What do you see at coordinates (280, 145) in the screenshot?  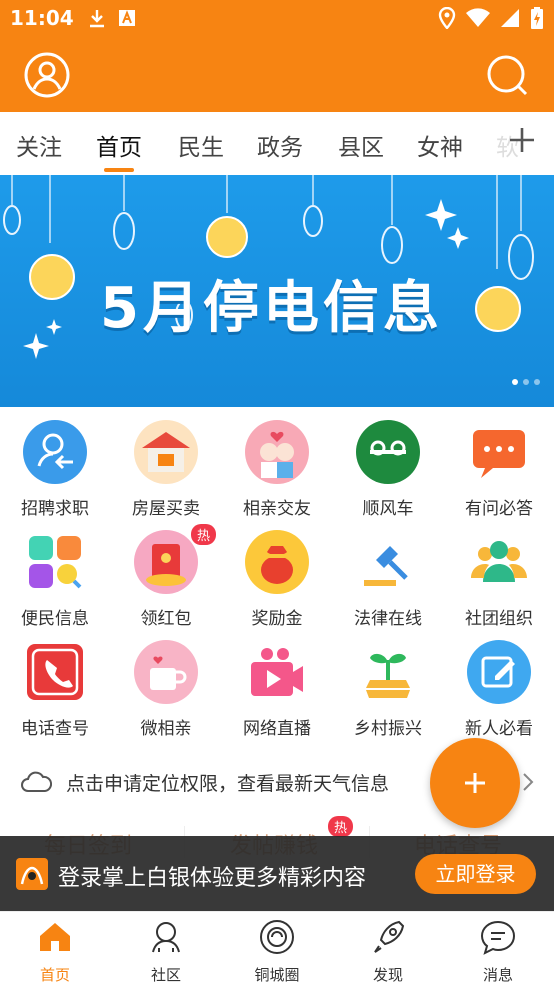 I see `tab-government: 政务` at bounding box center [280, 145].